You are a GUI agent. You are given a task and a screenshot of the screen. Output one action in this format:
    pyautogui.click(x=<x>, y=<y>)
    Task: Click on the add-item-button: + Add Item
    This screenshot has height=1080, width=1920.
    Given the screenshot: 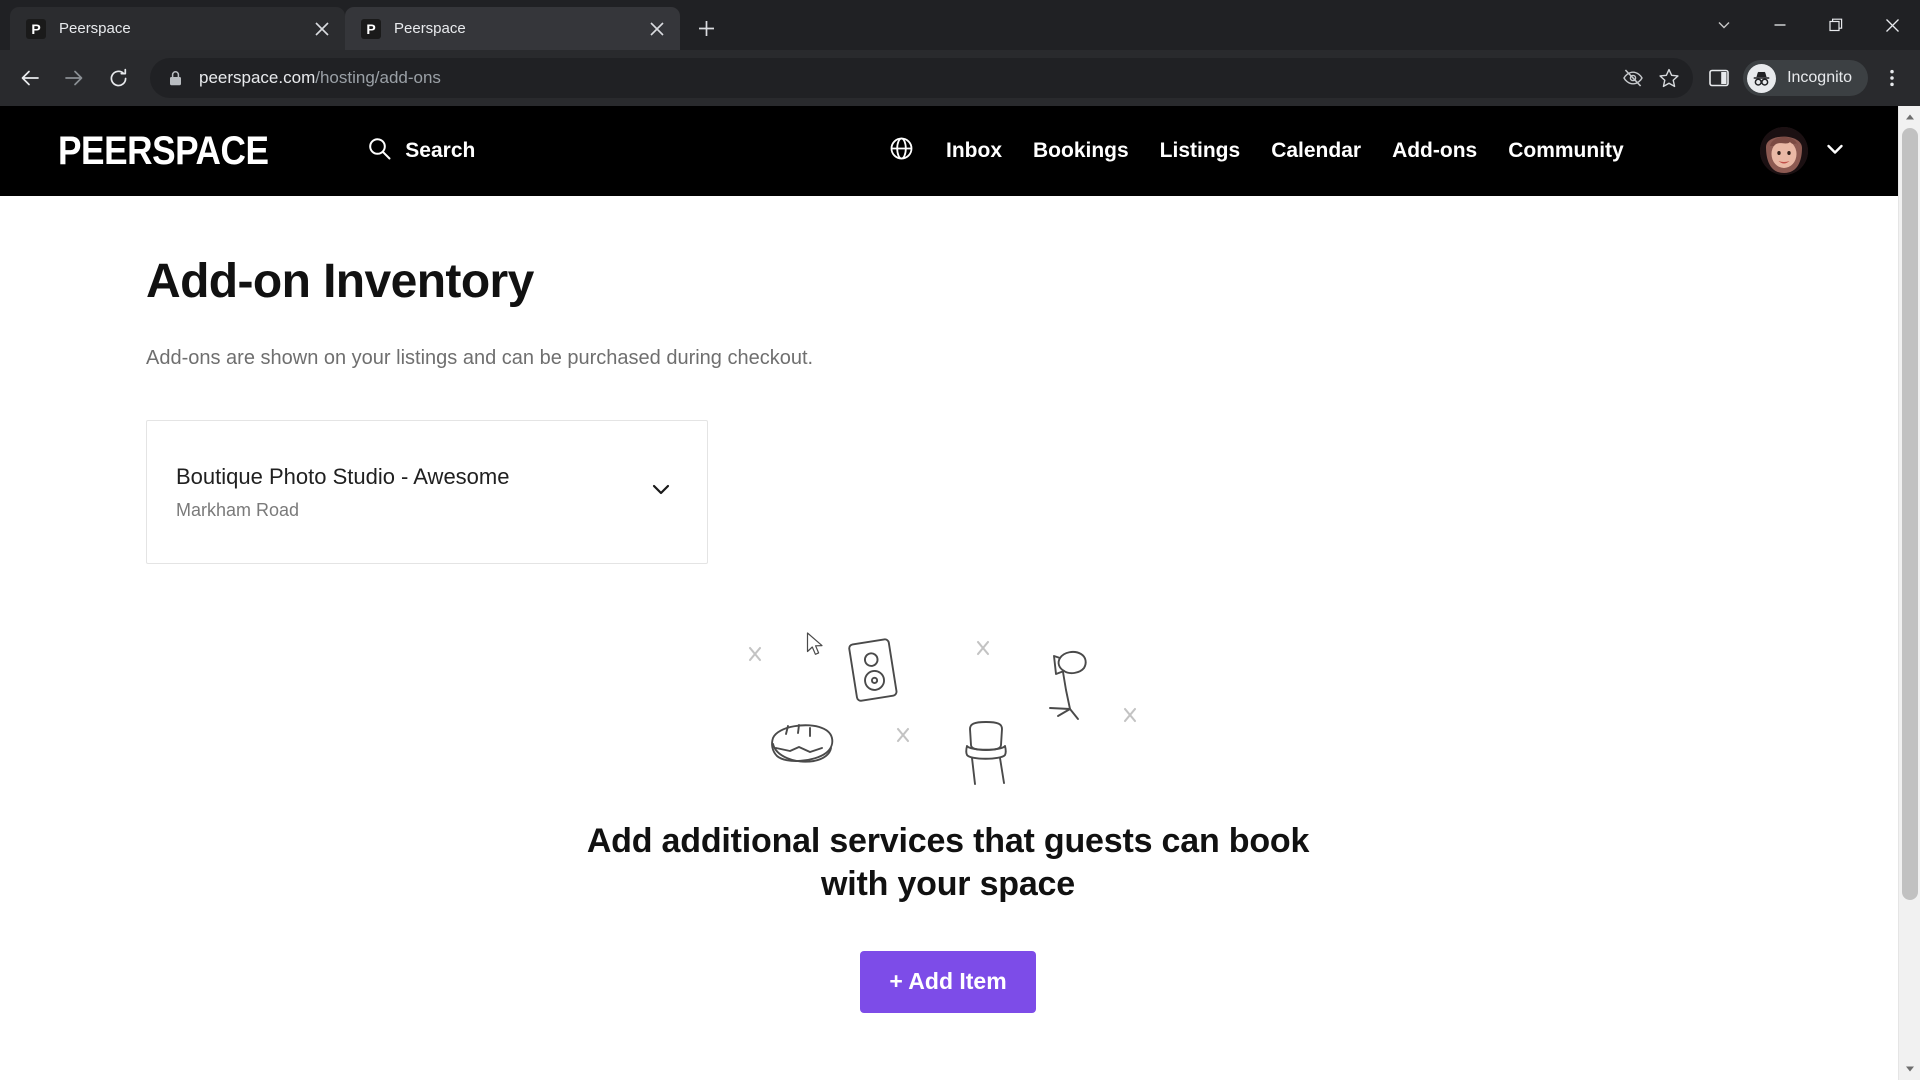 What is the action you would take?
    pyautogui.click(x=948, y=981)
    